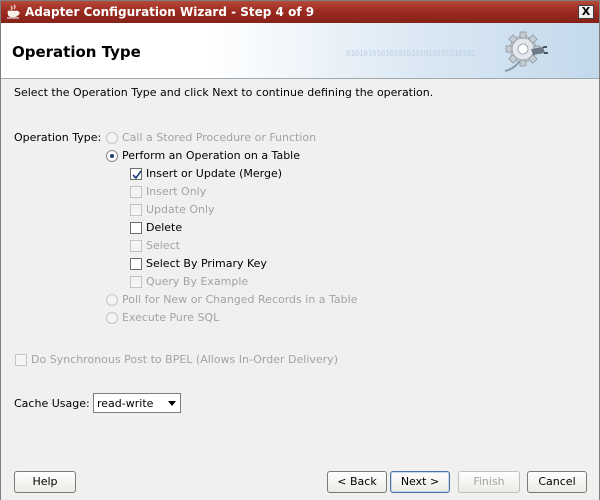  I want to click on checkmark-icon, so click(137, 175).